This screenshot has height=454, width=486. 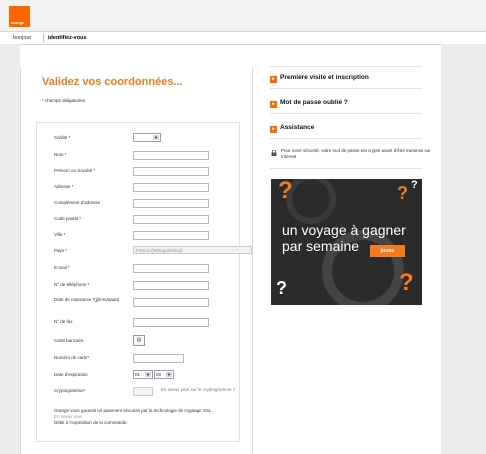 I want to click on lock-icon, so click(x=274, y=153).